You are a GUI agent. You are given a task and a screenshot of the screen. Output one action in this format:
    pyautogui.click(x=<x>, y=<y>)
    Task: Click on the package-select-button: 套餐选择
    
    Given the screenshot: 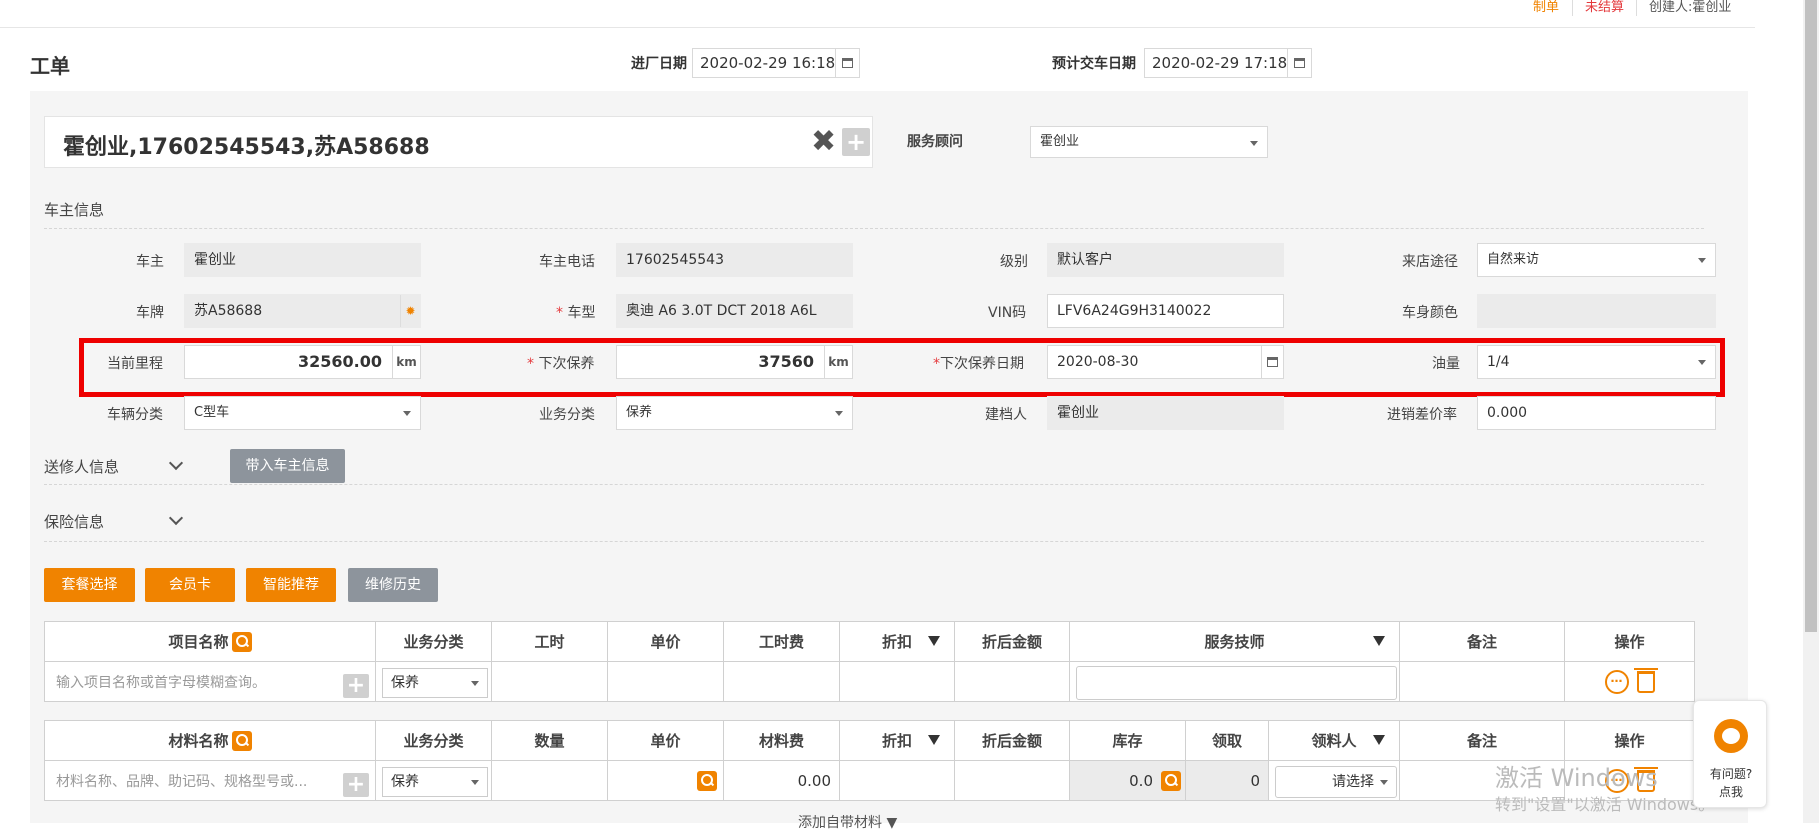 What is the action you would take?
    pyautogui.click(x=89, y=585)
    